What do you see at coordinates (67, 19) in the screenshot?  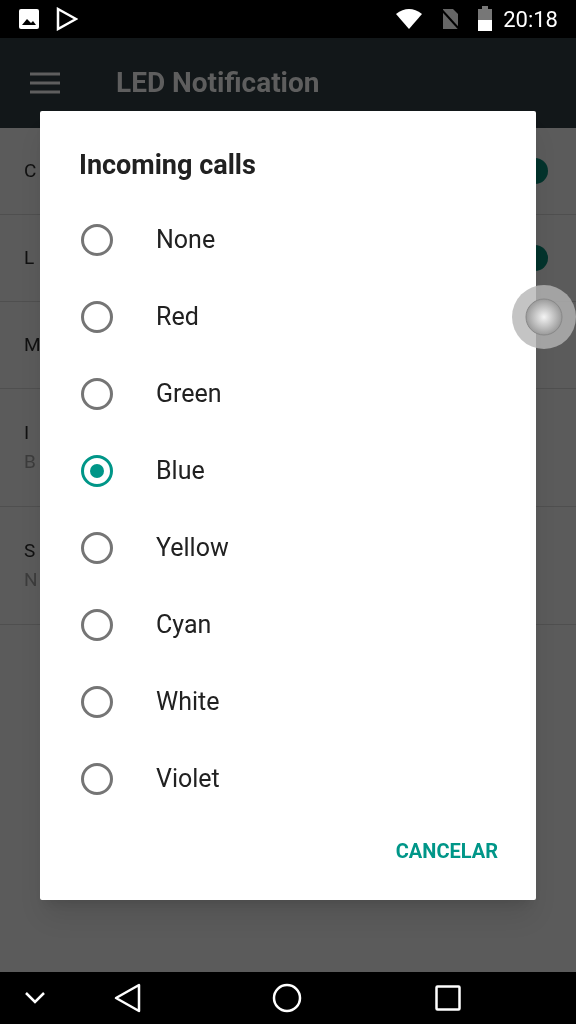 I see `play-icon` at bounding box center [67, 19].